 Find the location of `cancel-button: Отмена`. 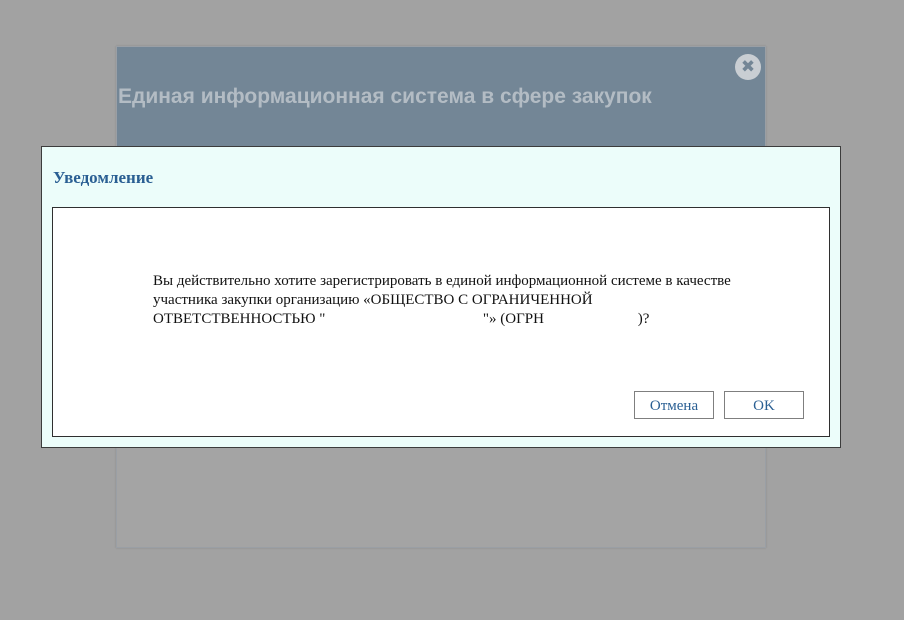

cancel-button: Отмена is located at coordinates (674, 405).